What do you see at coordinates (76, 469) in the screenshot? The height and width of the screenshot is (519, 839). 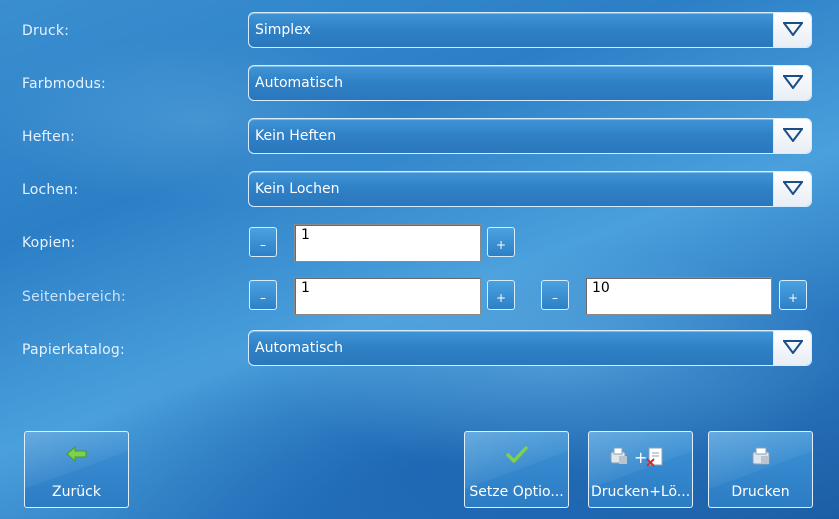 I see `back-button: Zurück` at bounding box center [76, 469].